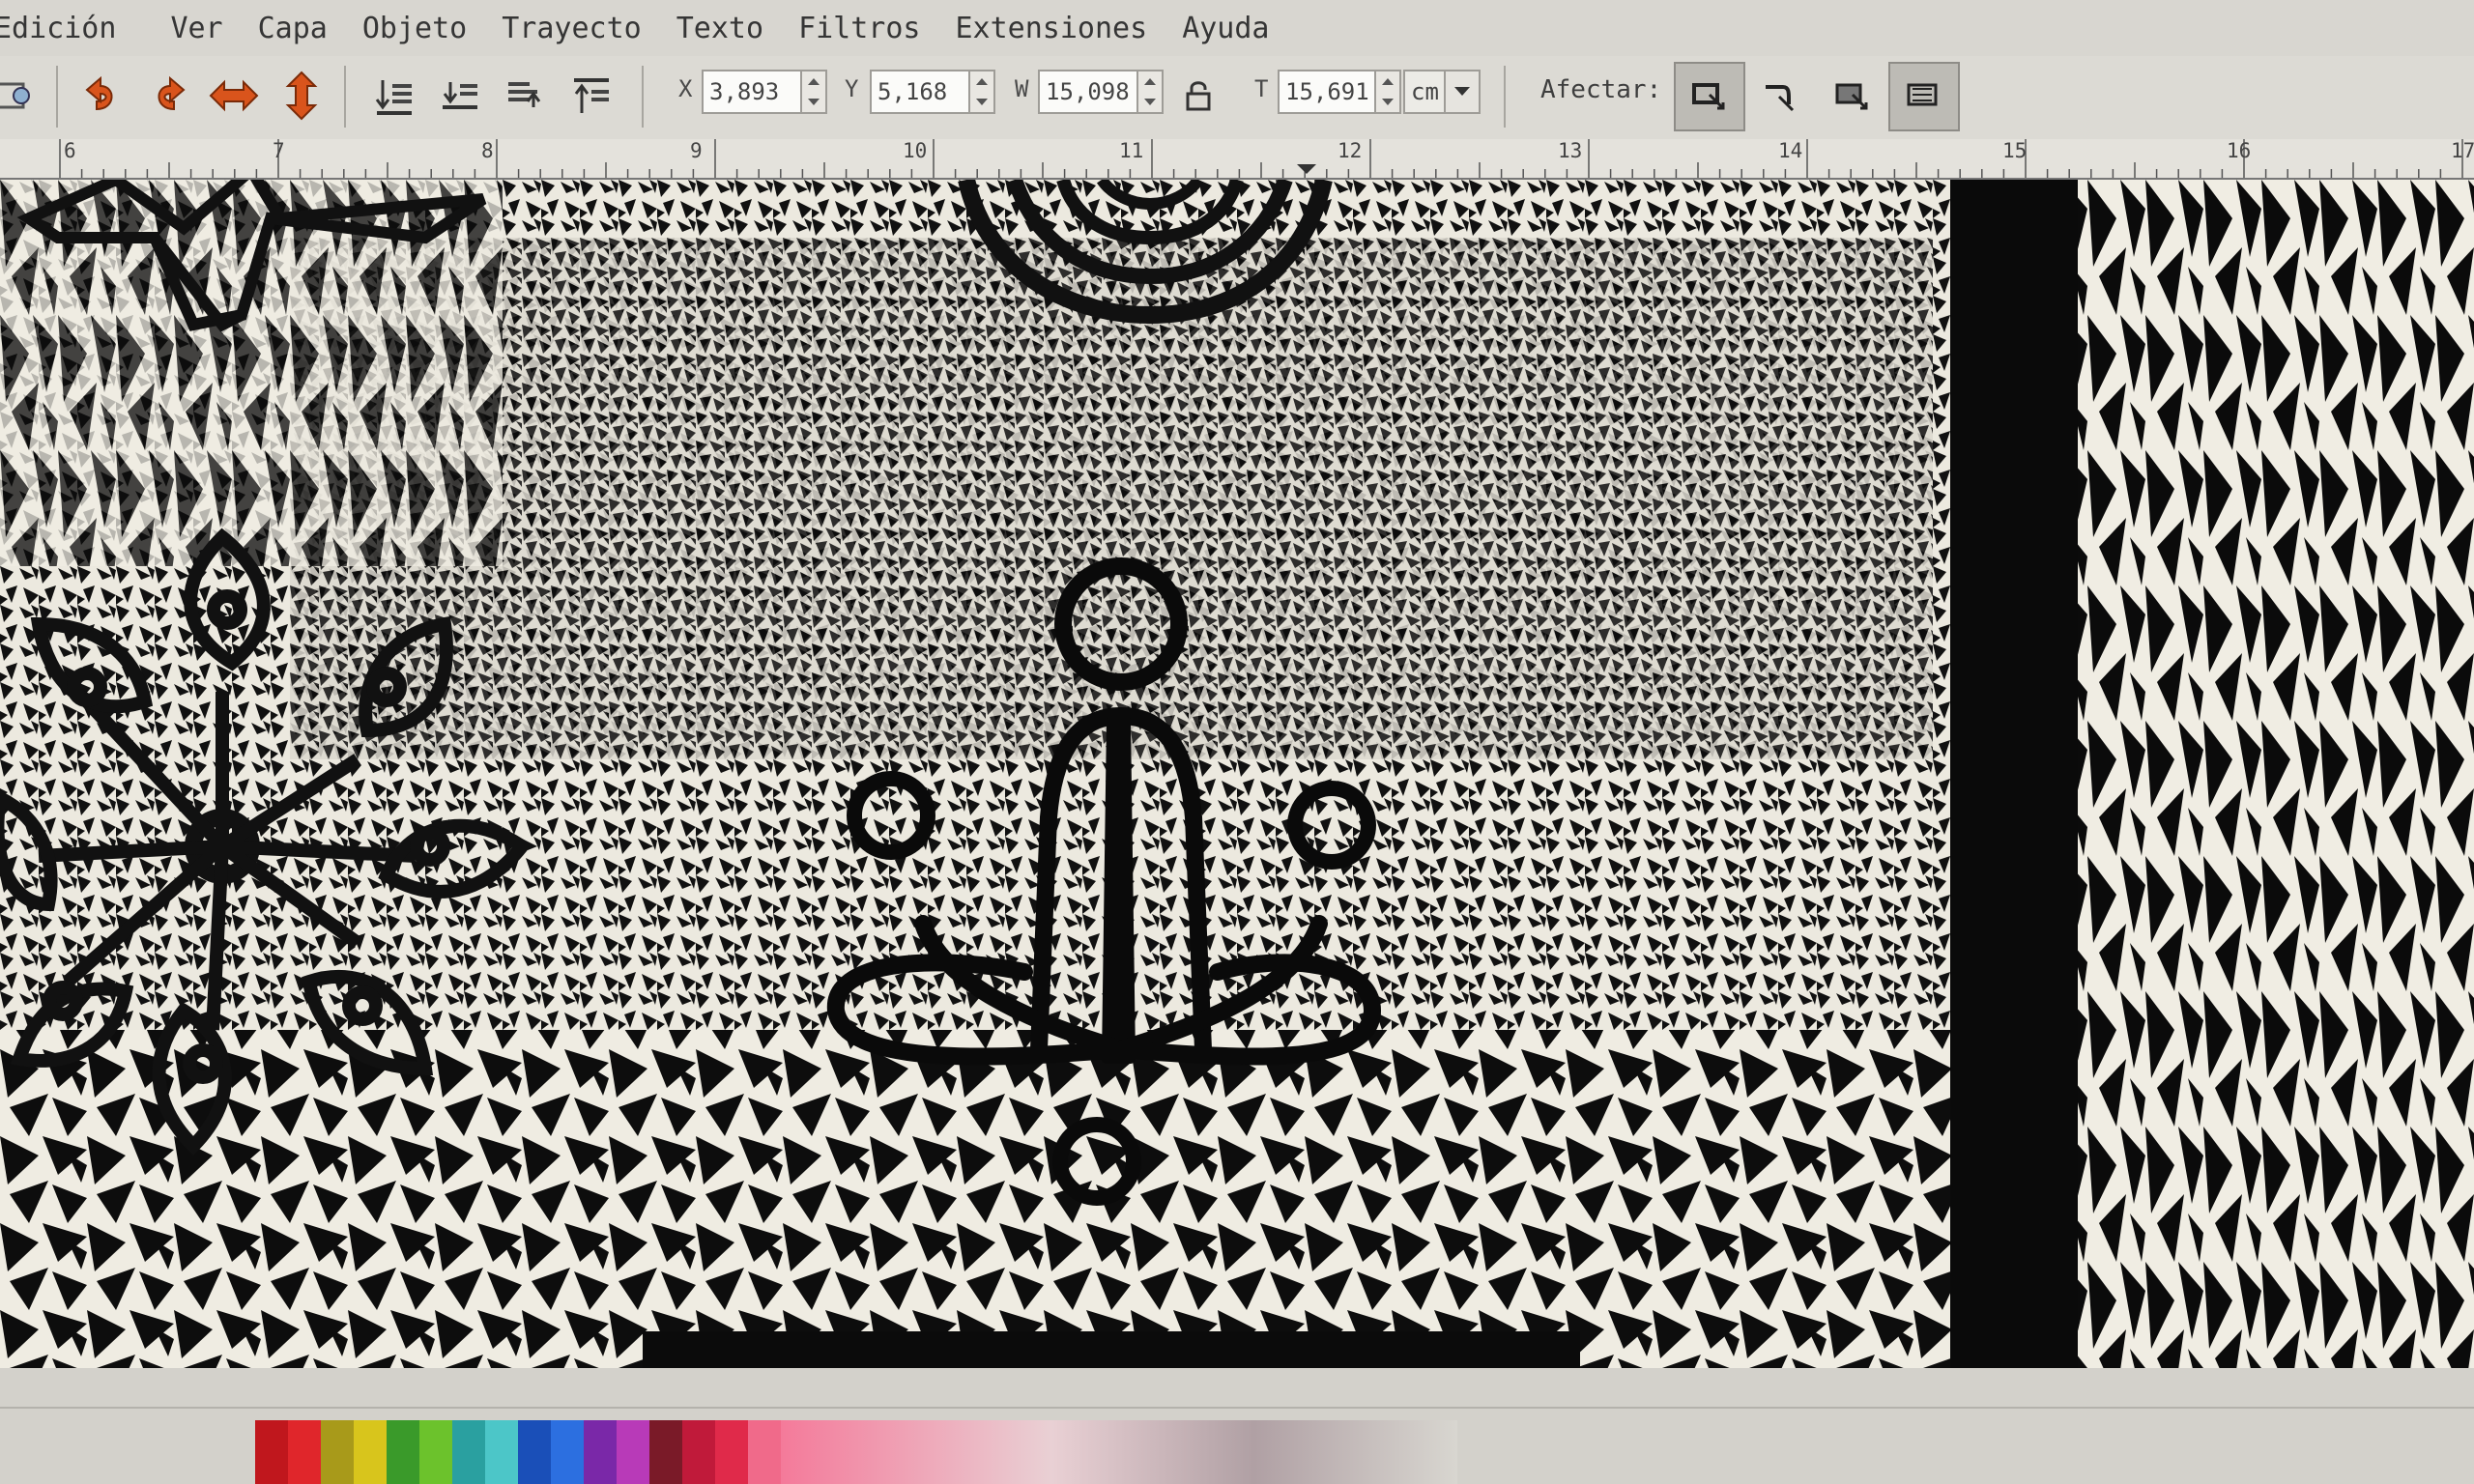 The height and width of the screenshot is (1484, 2474). What do you see at coordinates (196, 29) in the screenshot?
I see `menu-ver: Ver` at bounding box center [196, 29].